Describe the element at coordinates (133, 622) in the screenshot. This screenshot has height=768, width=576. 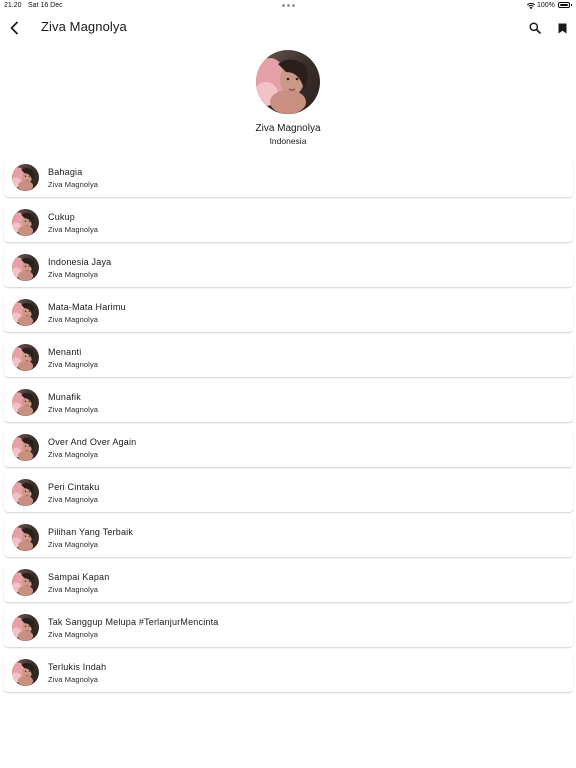
I see `song-title: Tak Sanggup Melupa #TerlanjurMencinta` at that location.